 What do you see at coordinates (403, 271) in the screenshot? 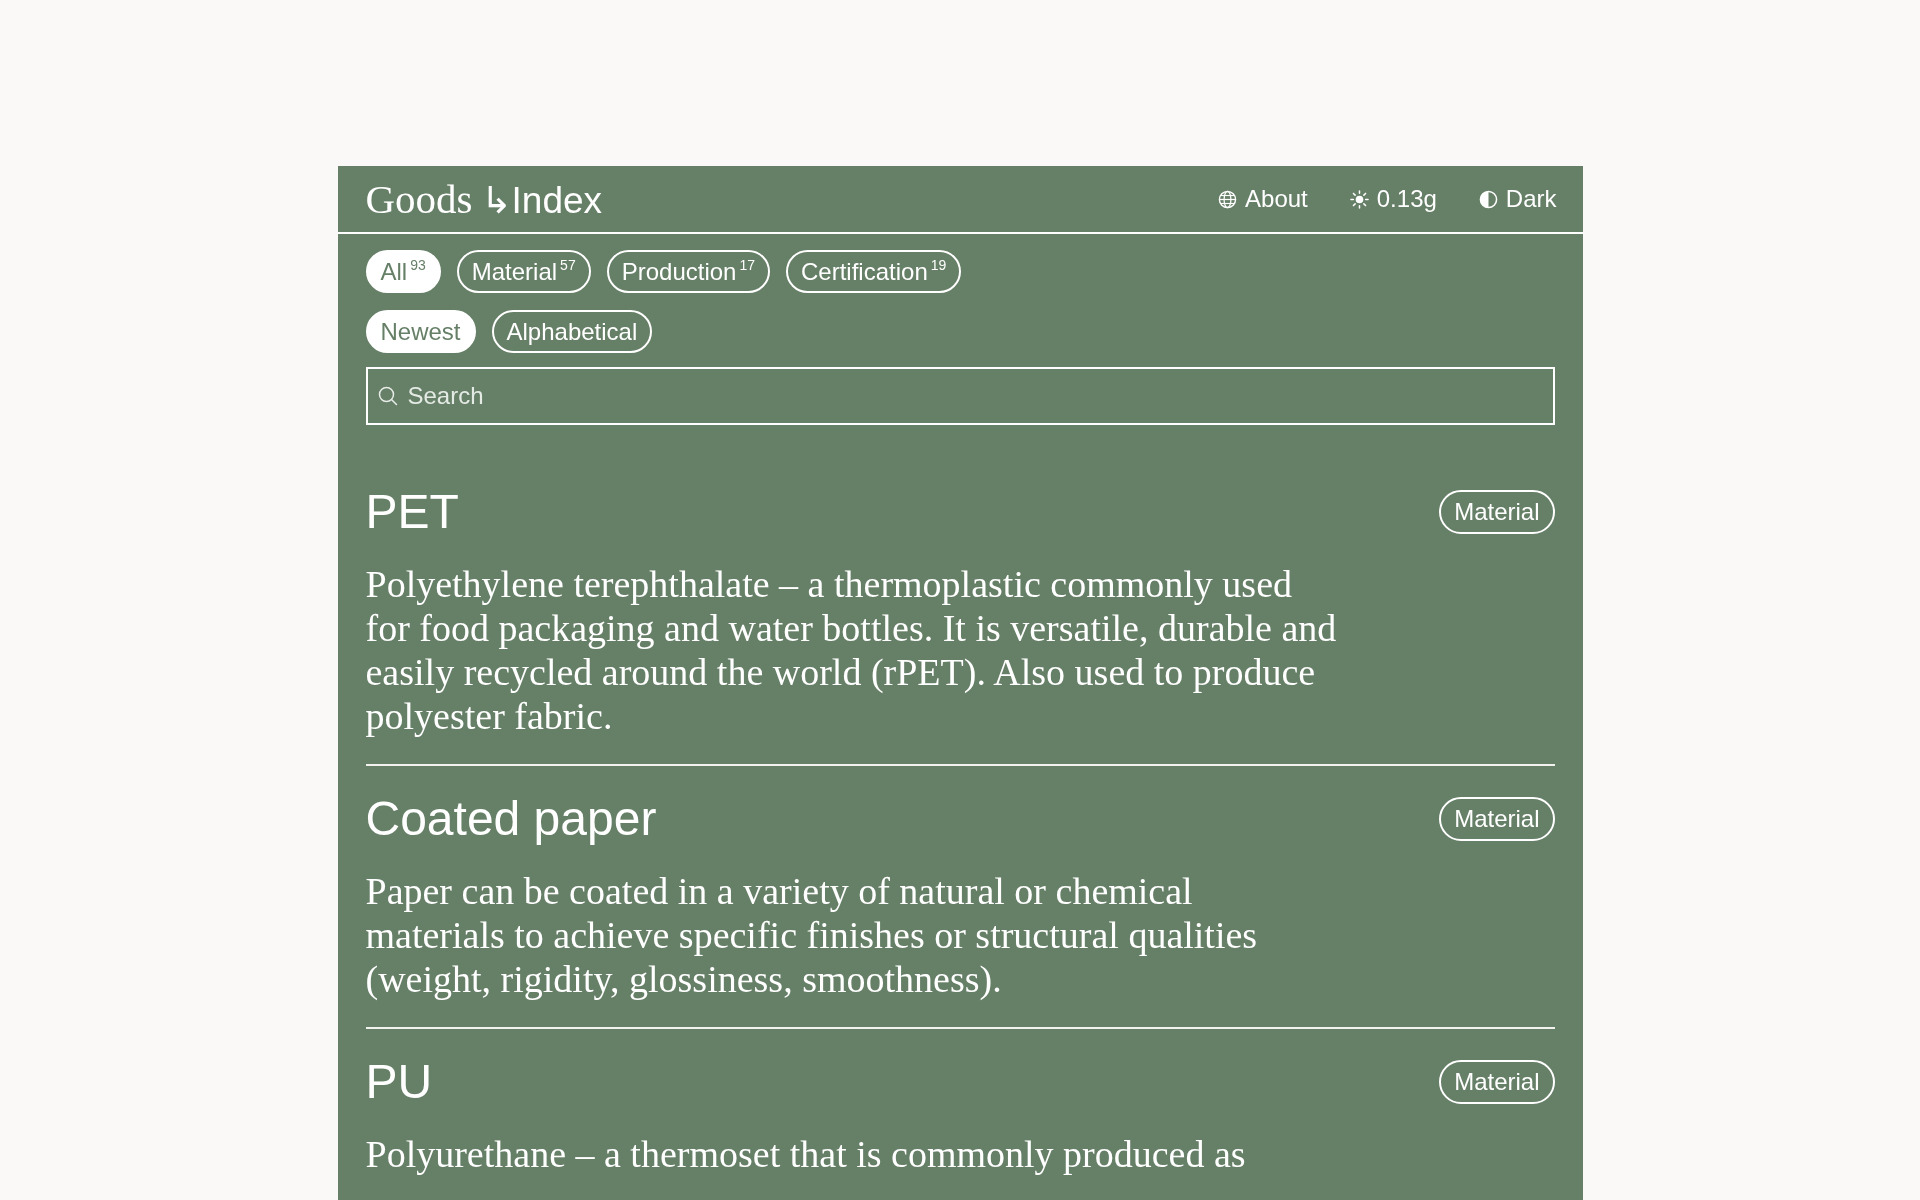
I see `category-filter: All$^{93}$` at bounding box center [403, 271].